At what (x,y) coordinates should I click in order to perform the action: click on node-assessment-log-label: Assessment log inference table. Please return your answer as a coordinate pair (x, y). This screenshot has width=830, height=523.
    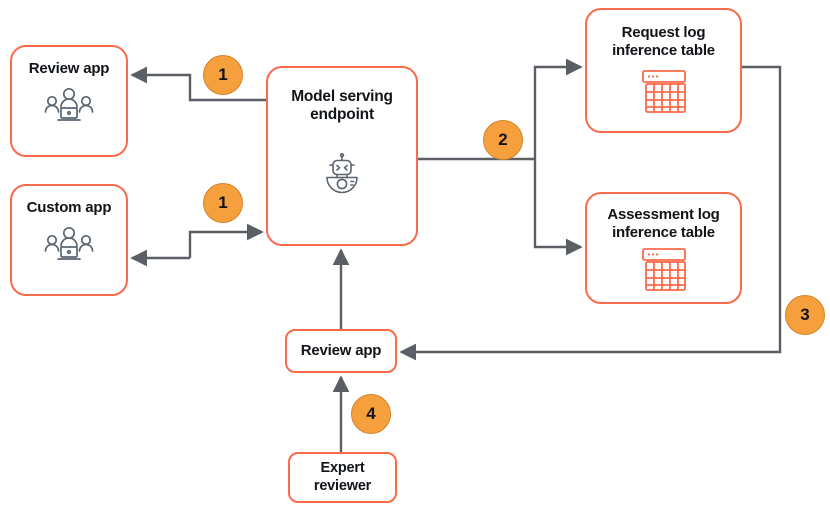
    Looking at the image, I should click on (663, 223).